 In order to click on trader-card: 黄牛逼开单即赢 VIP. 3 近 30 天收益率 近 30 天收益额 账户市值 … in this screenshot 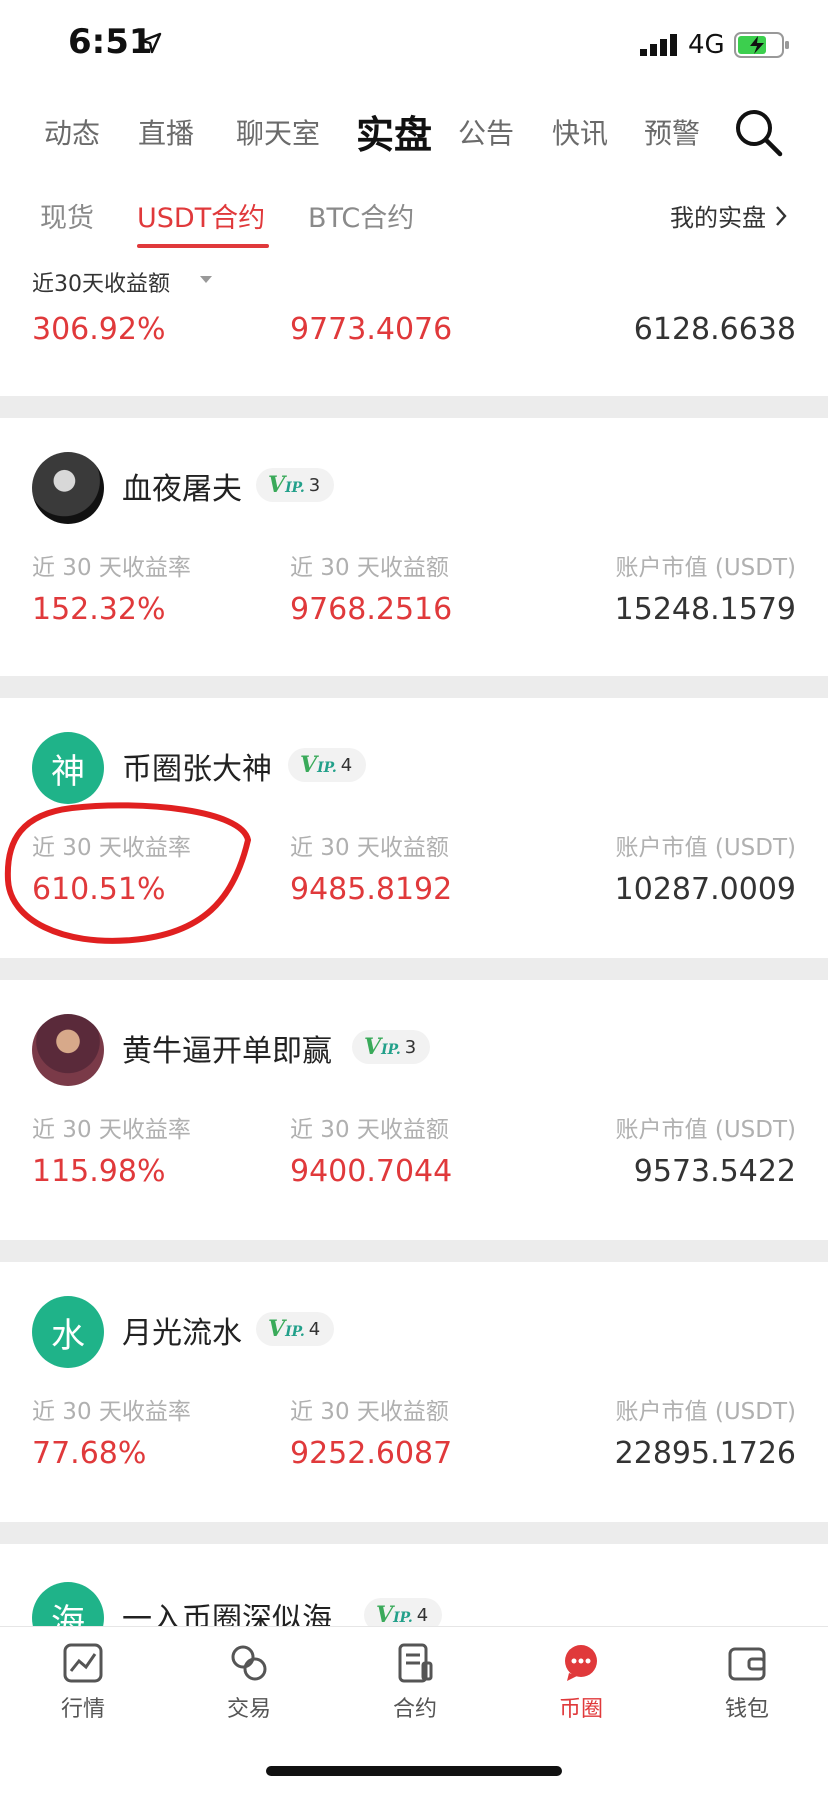, I will do `click(414, 1109)`.